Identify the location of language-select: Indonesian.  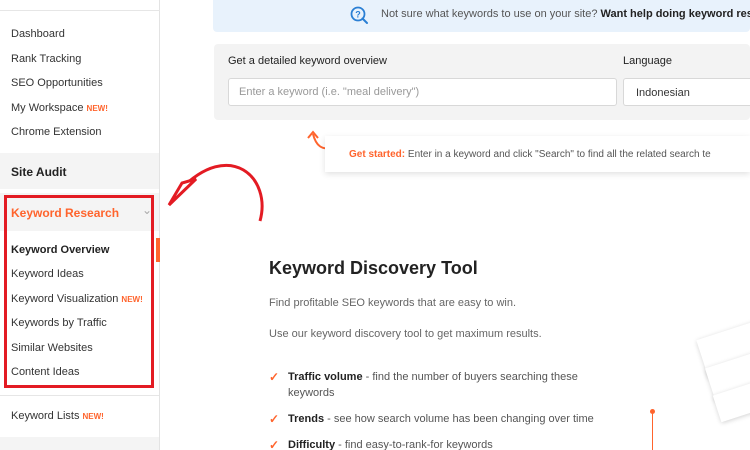
(686, 92).